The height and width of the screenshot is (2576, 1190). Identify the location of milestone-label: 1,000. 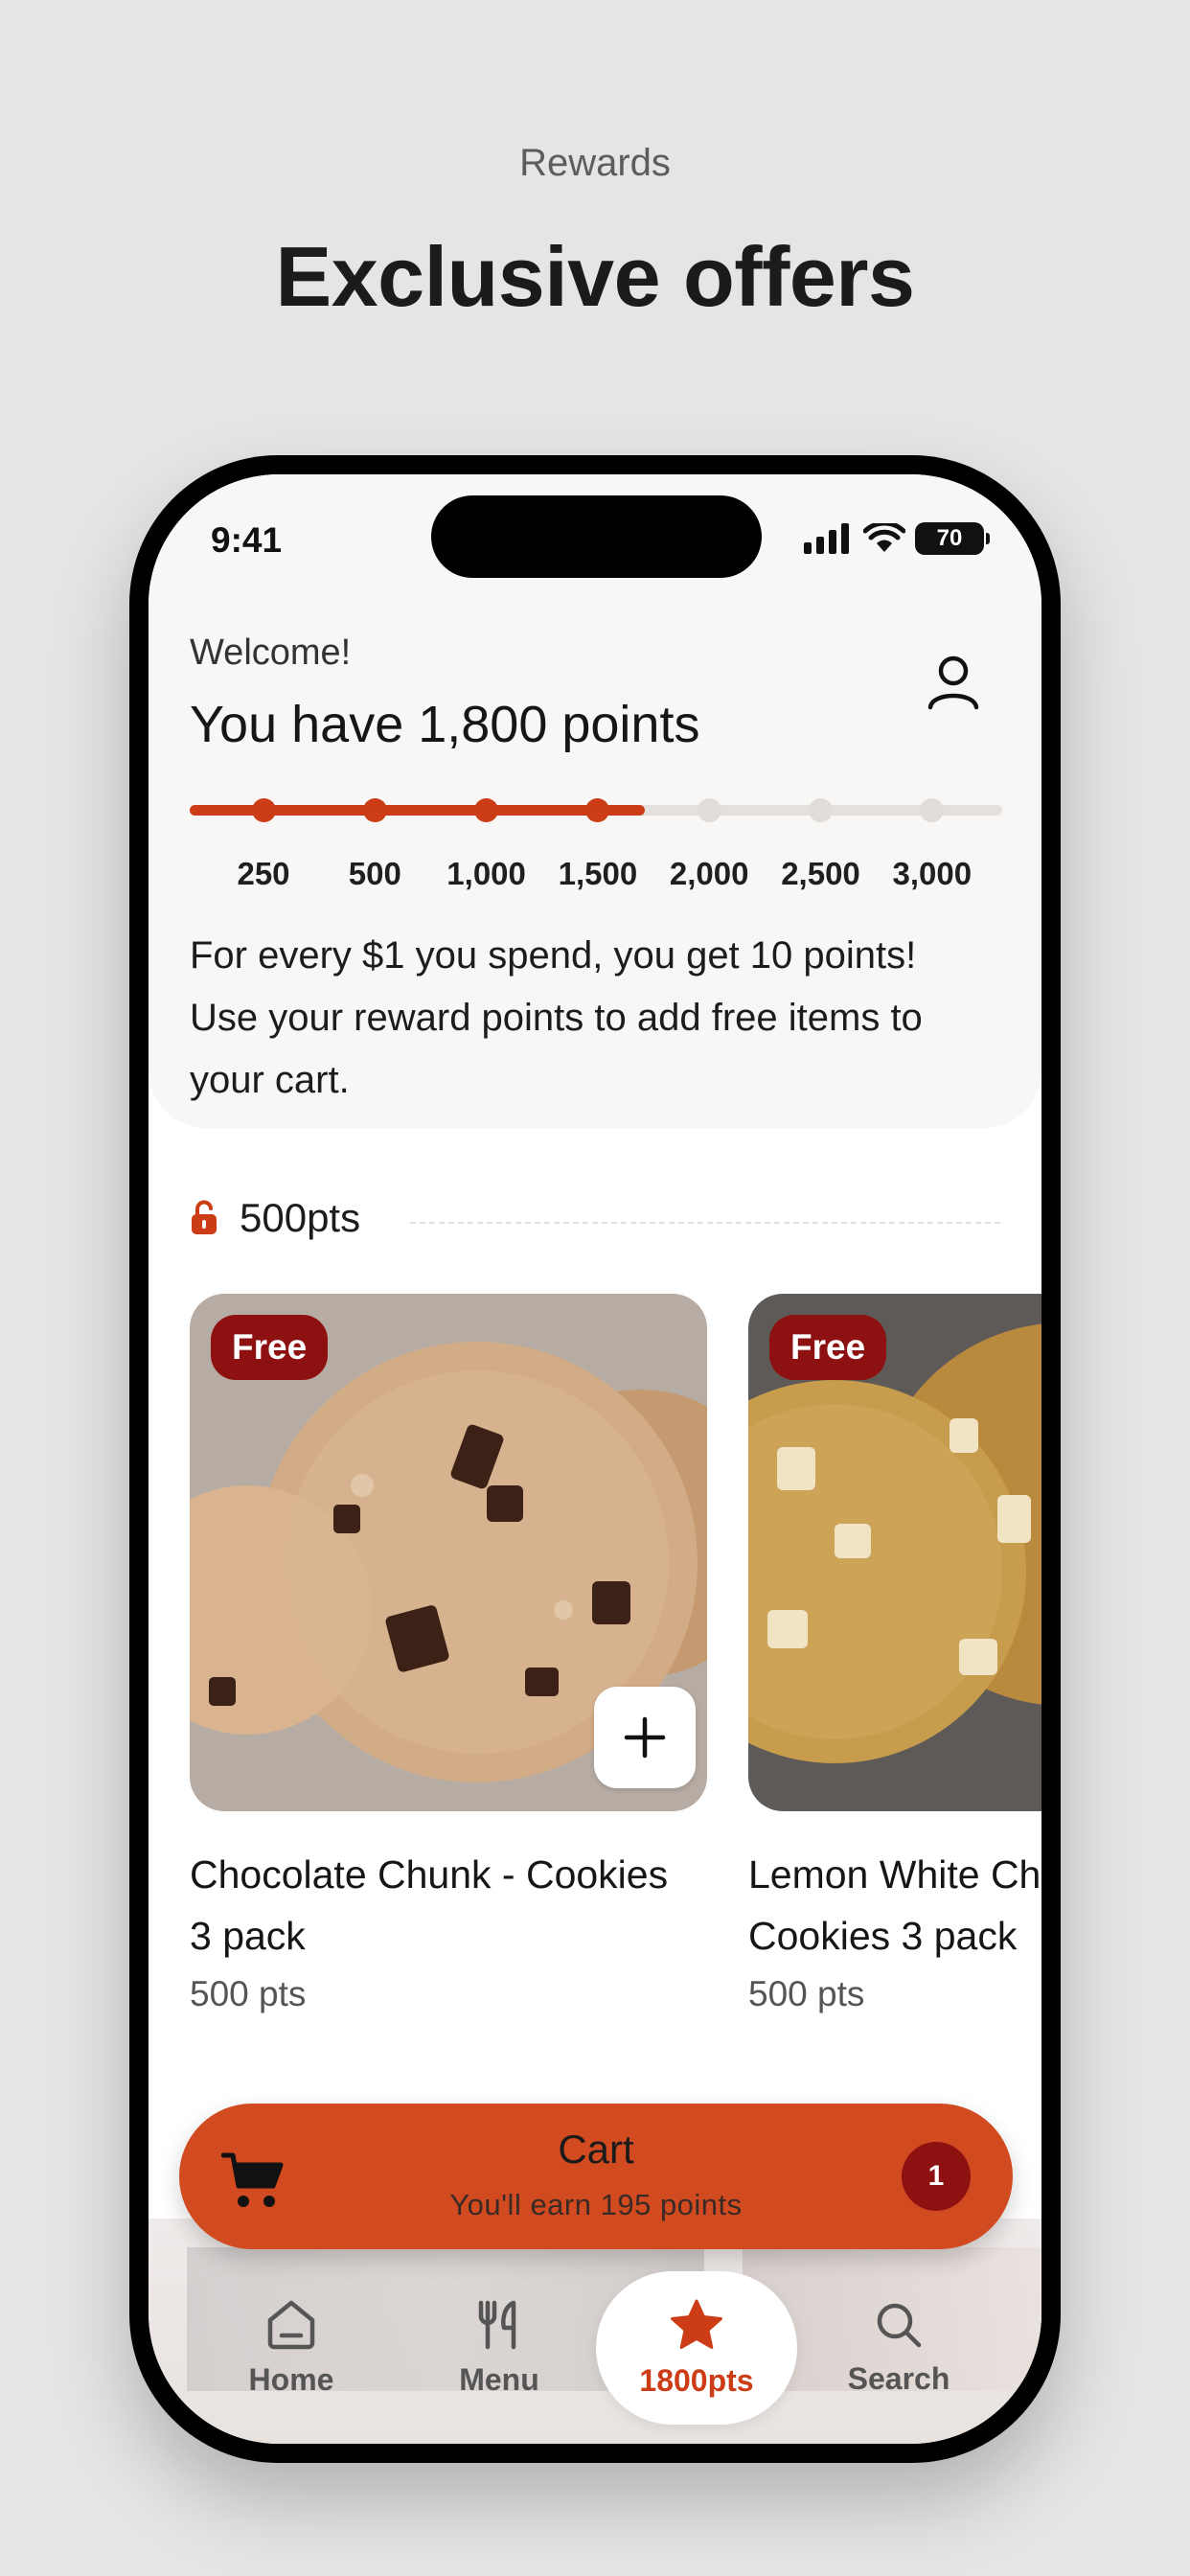
(486, 874).